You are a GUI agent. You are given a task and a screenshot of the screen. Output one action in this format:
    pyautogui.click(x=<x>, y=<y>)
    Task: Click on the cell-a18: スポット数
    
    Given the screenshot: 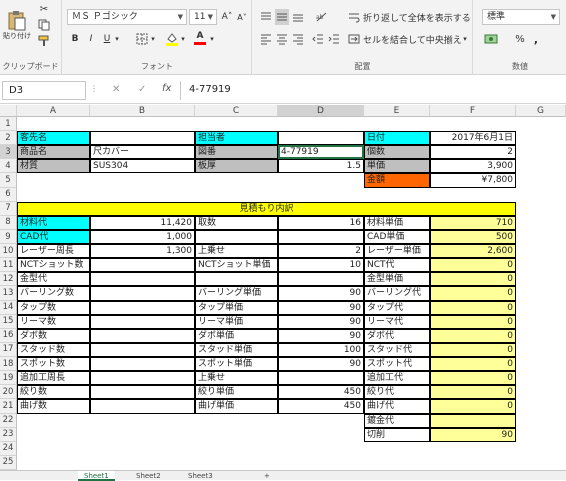 What is the action you would take?
    pyautogui.click(x=53, y=364)
    